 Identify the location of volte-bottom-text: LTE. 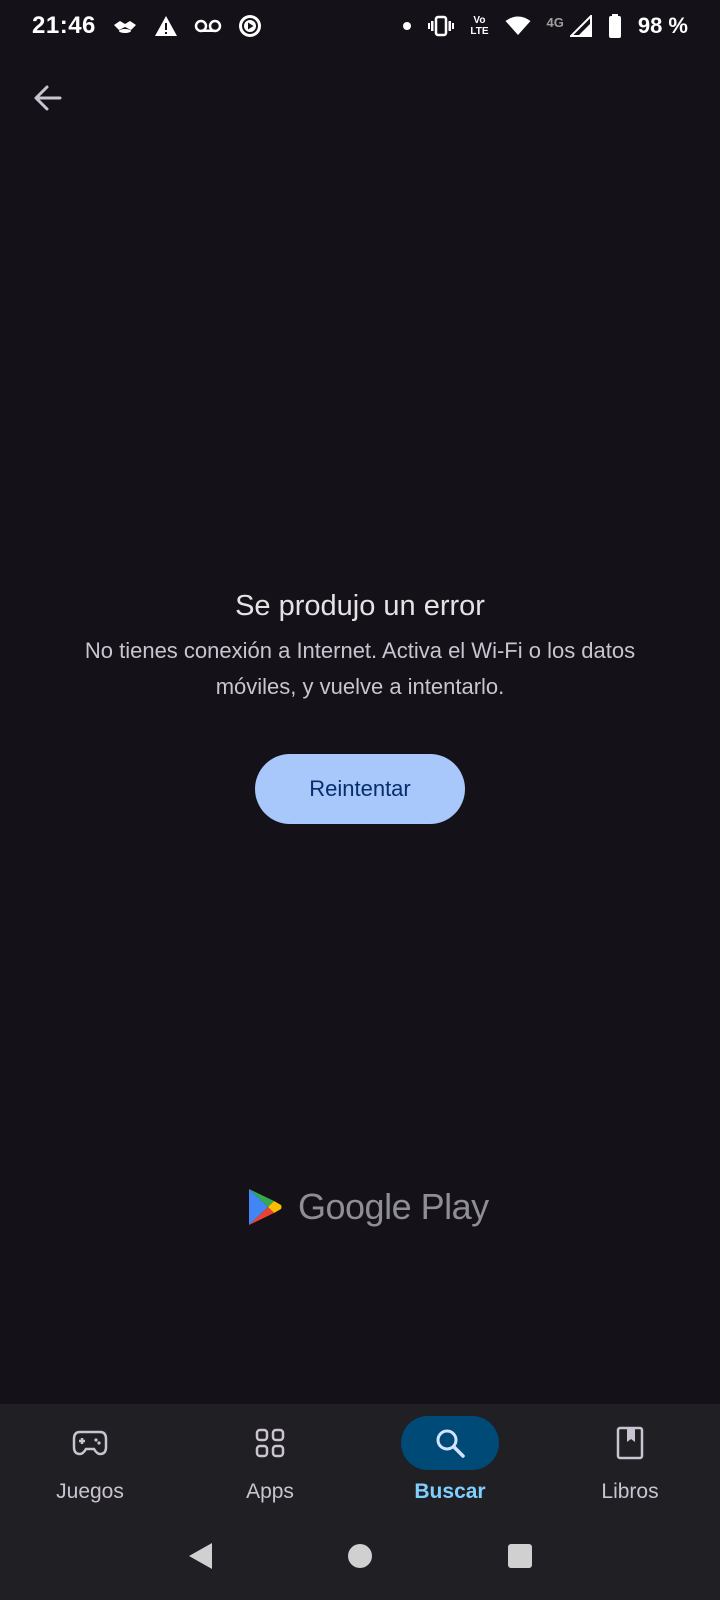
(479, 31).